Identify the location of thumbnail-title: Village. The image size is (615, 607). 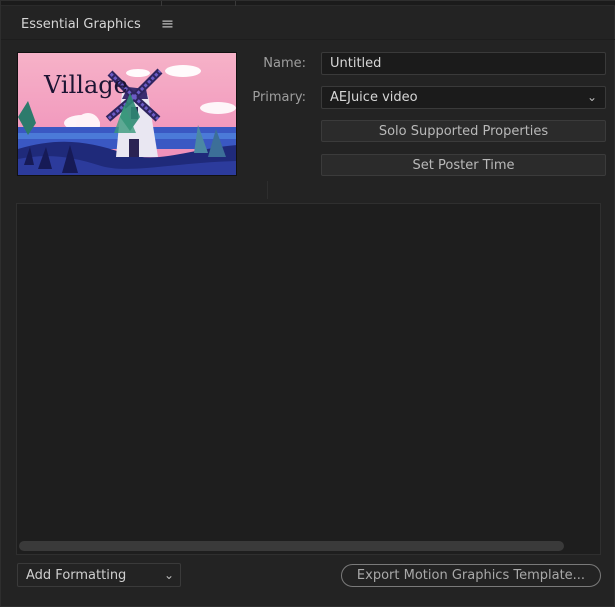
(86, 85).